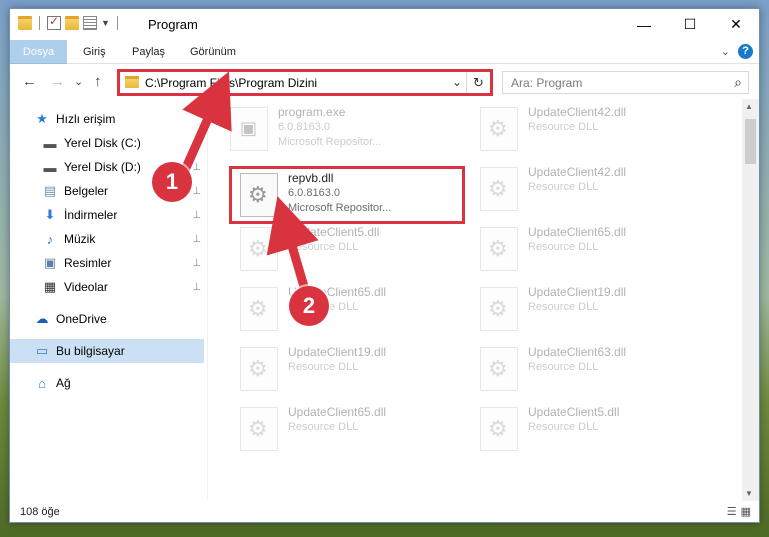 The image size is (769, 537). What do you see at coordinates (577, 232) in the screenshot?
I see `file-name: UpdateClient65.dll` at bounding box center [577, 232].